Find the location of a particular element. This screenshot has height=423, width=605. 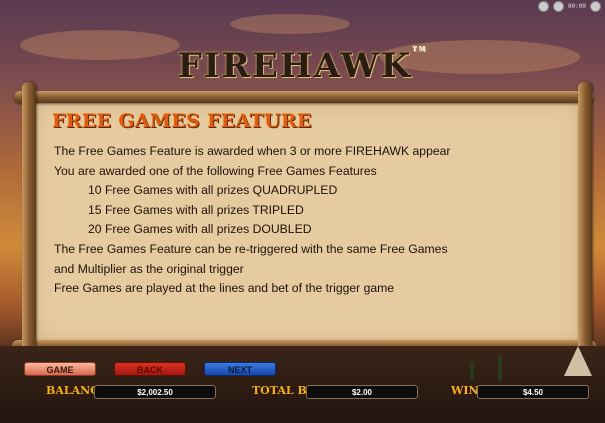

sound-icon is located at coordinates (543, 6).